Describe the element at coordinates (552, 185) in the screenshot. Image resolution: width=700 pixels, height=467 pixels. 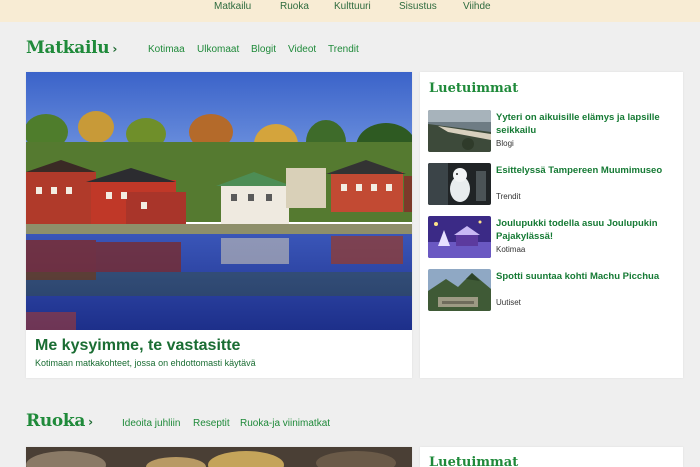
I see `most-read-item: Esittelyssä Tampereen Muumimuseo Trendit` at that location.